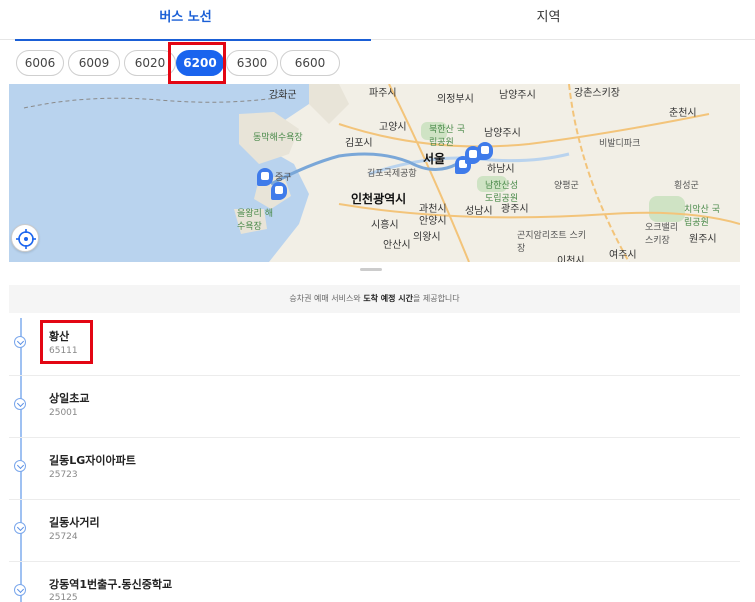 Image resolution: width=755 pixels, height=602 pixels. I want to click on map-label-yangpyeong: 양평군, so click(566, 186).